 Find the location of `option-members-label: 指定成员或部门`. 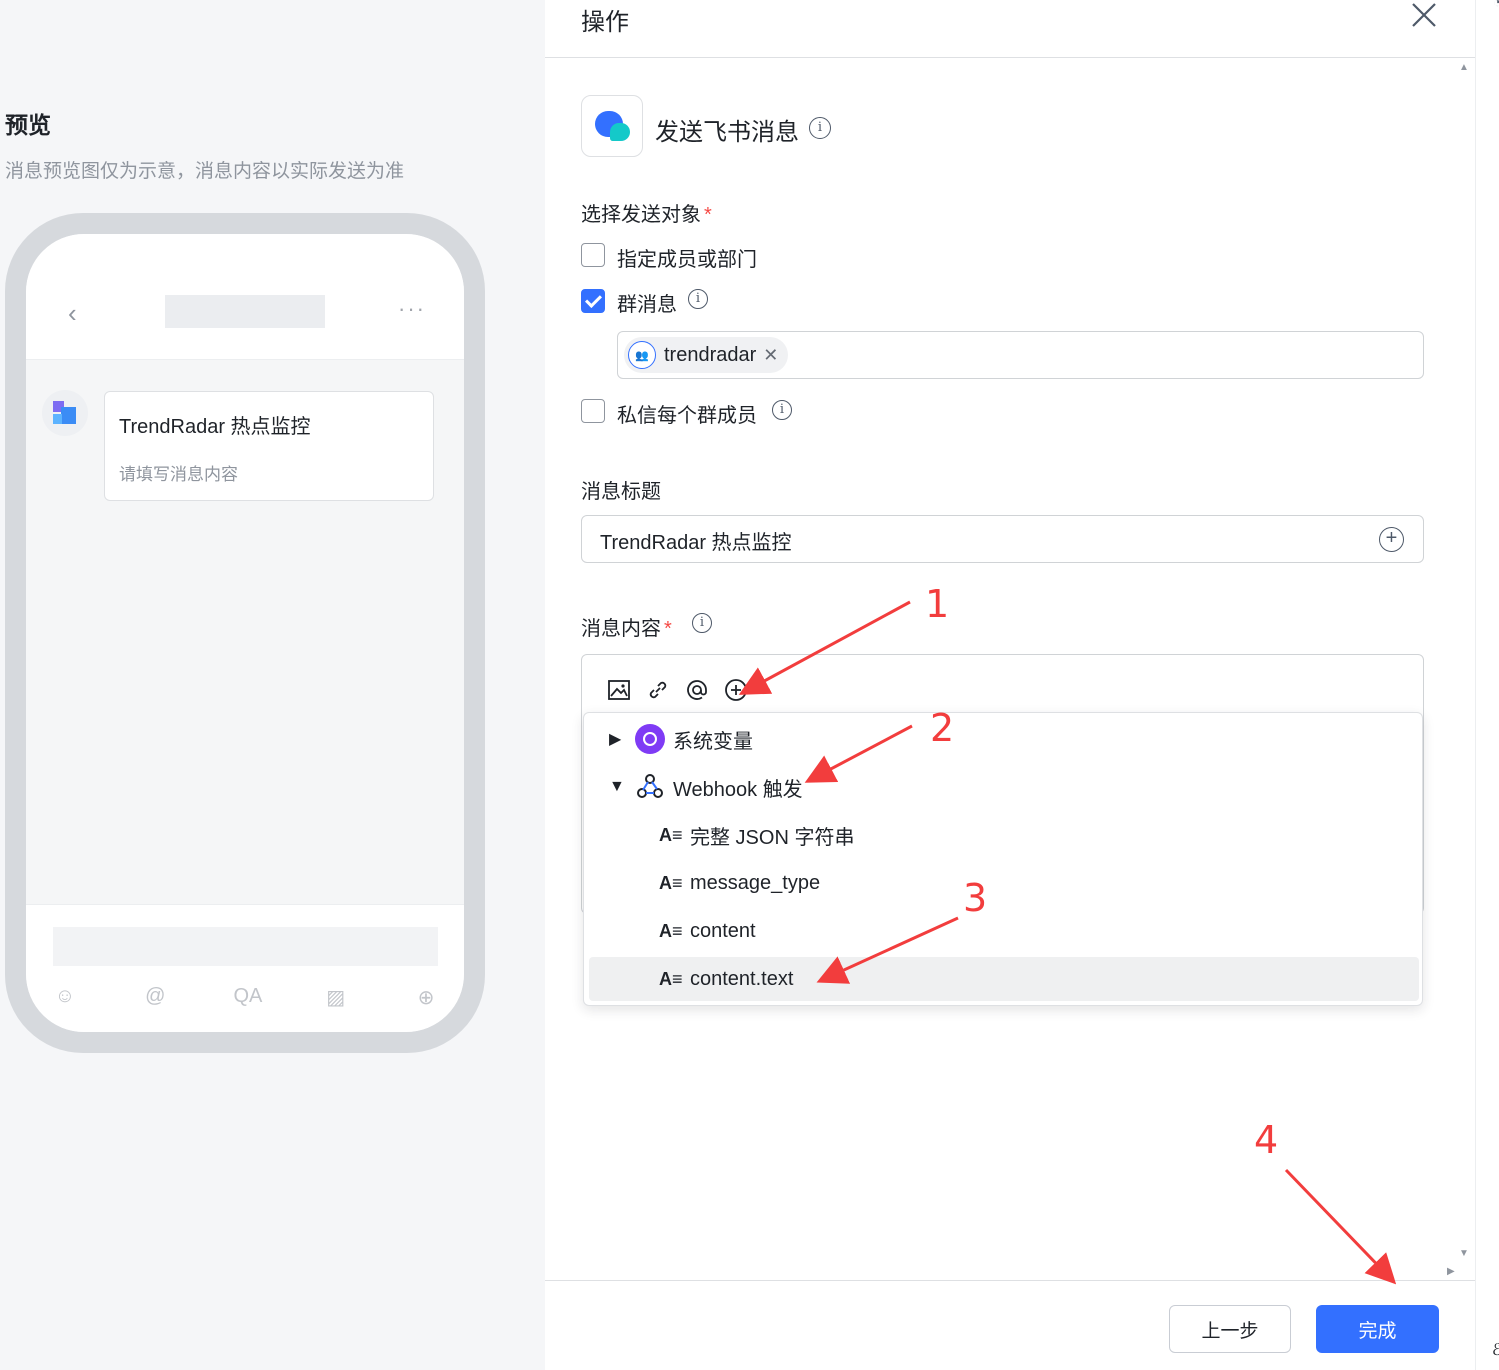

option-members-label: 指定成员或部门 is located at coordinates (687, 257).